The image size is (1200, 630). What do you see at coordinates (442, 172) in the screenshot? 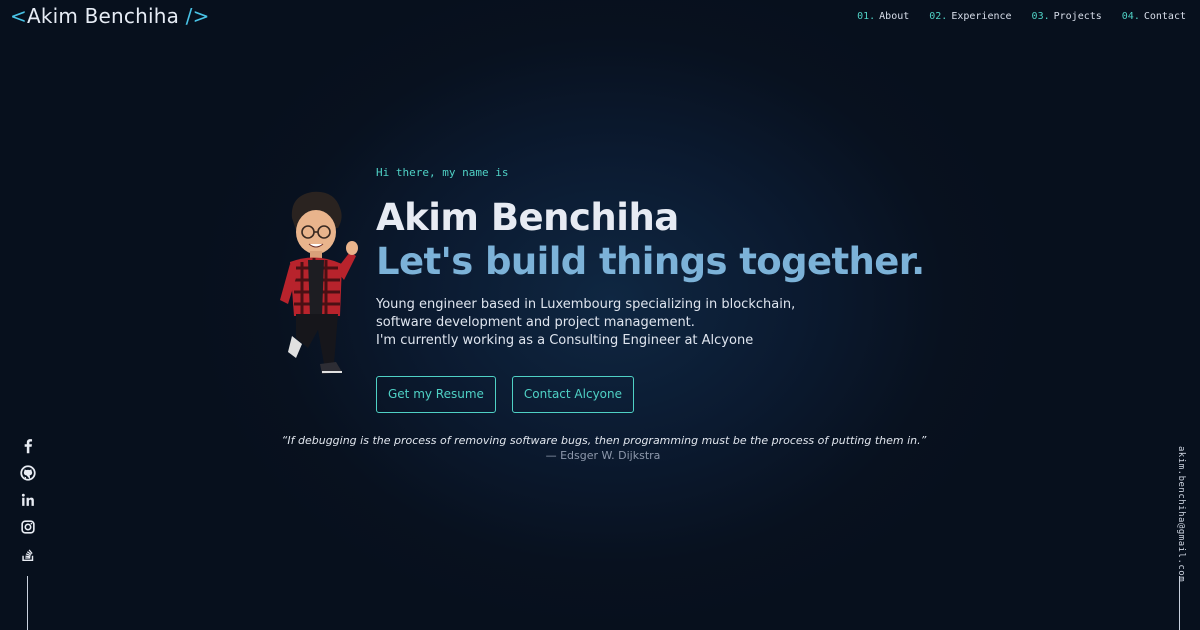
I see `greeting: Hi there, my name is` at bounding box center [442, 172].